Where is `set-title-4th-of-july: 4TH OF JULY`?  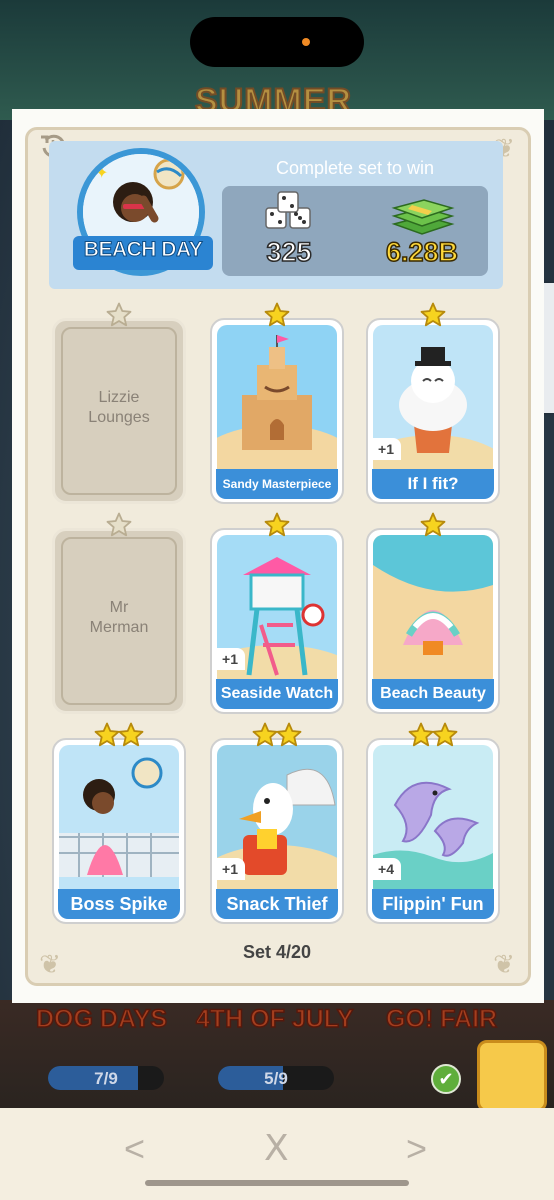 set-title-4th-of-july: 4TH OF JULY is located at coordinates (274, 1019).